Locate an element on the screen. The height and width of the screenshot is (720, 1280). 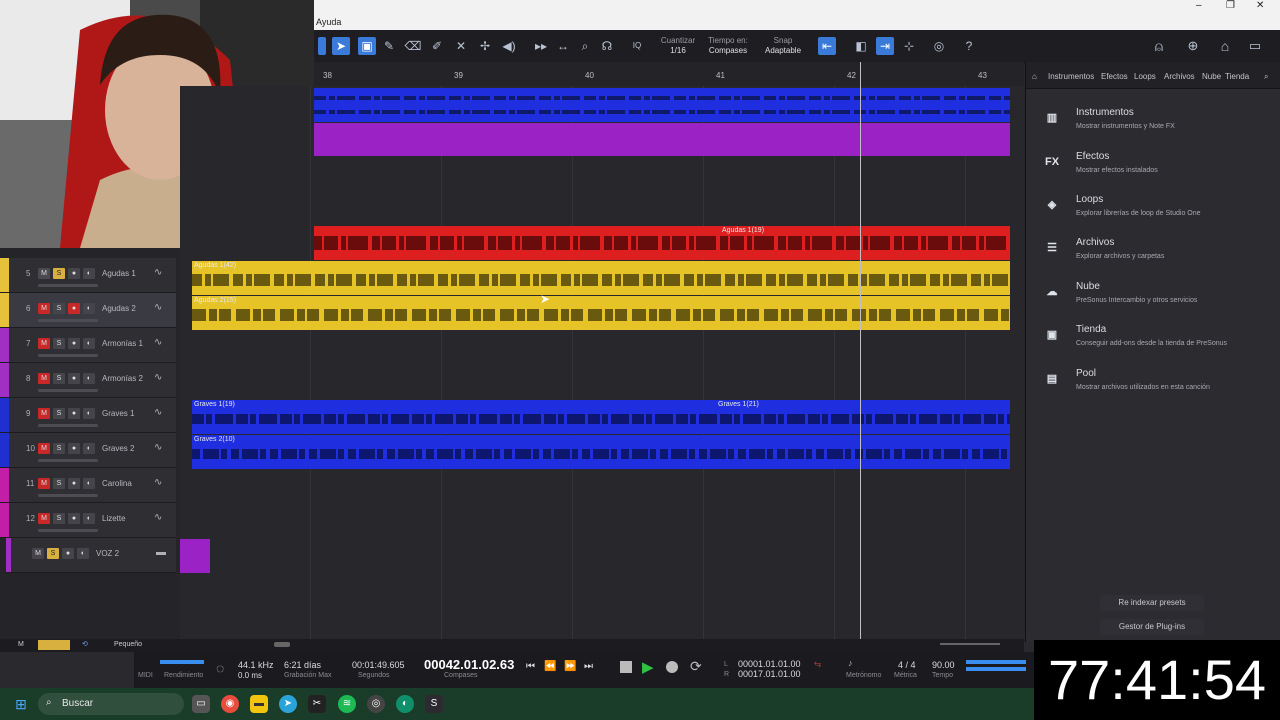
split-view-icon: ◧ is located at coordinates (861, 46).